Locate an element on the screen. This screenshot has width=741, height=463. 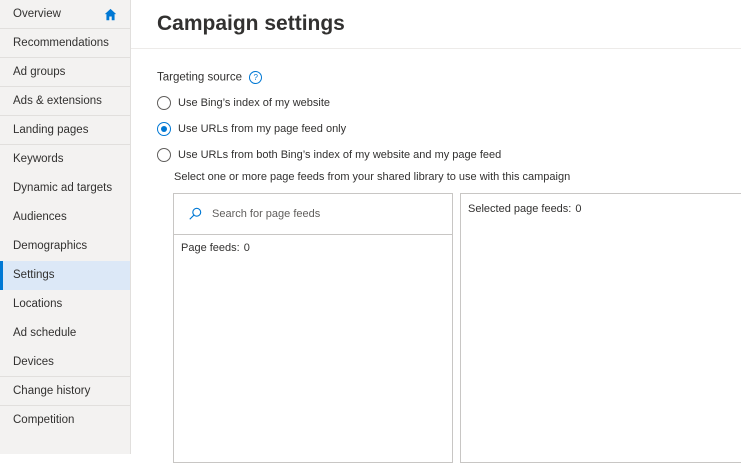
sidebar-item-locations: Locations is located at coordinates (65, 304).